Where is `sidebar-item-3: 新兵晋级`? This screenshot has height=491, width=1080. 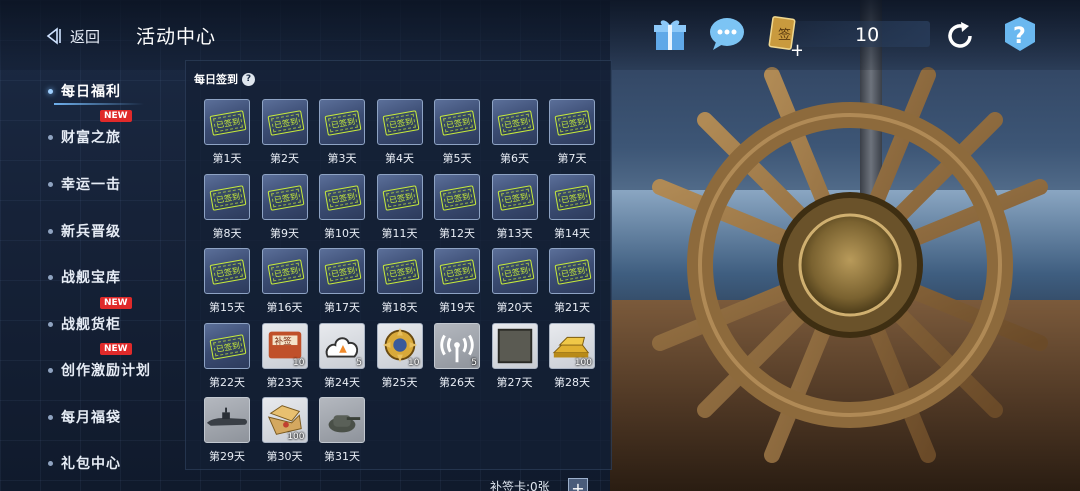 sidebar-item-3: 新兵晋级 is located at coordinates (113, 231).